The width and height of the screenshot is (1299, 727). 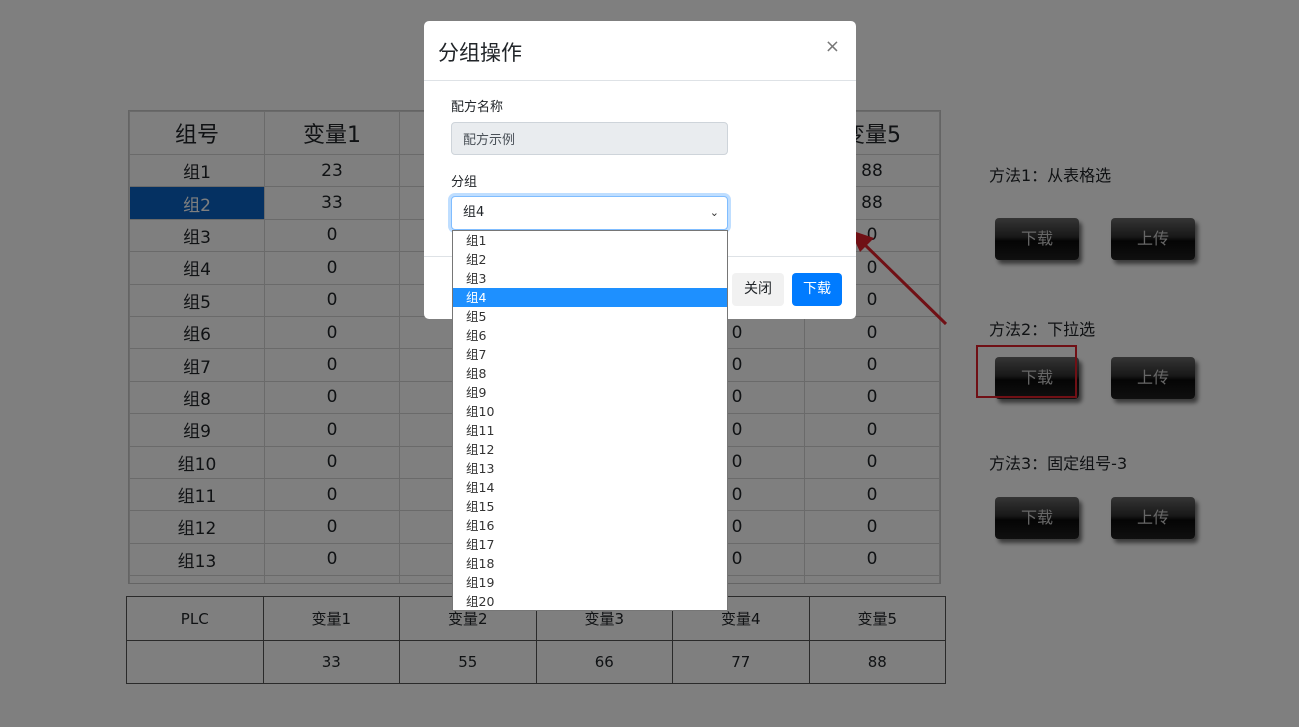 I want to click on close-button: 关闭, so click(x=758, y=289).